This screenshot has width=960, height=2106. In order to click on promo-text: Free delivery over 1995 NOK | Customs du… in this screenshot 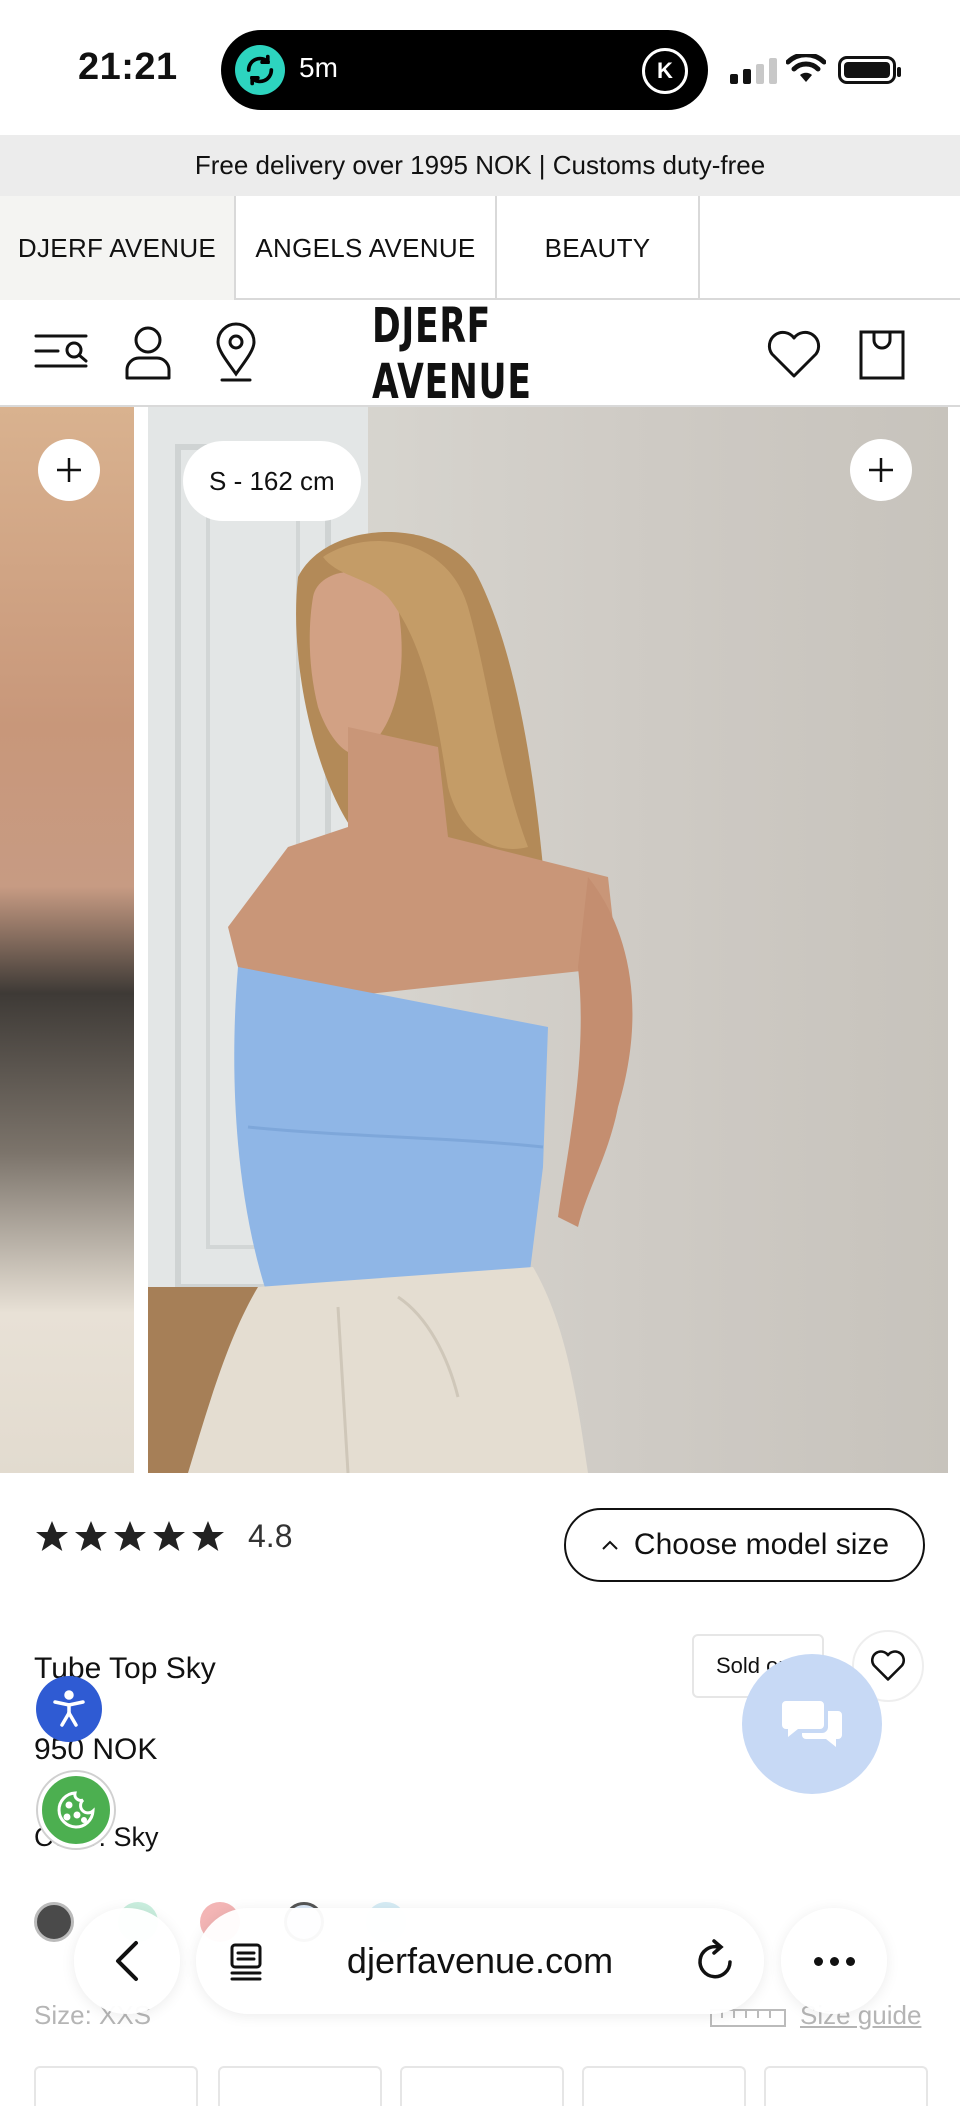, I will do `click(480, 165)`.